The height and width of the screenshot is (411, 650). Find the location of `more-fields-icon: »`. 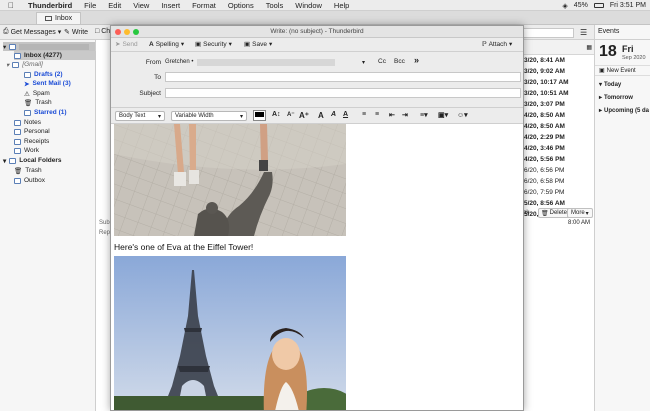

more-fields-icon: » is located at coordinates (416, 60).